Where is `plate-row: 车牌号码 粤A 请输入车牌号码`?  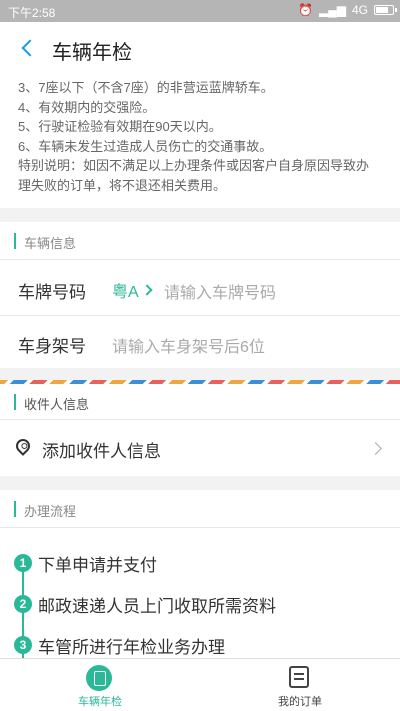 plate-row: 车牌号码 粤A 请输入车牌号码 is located at coordinates (200, 288).